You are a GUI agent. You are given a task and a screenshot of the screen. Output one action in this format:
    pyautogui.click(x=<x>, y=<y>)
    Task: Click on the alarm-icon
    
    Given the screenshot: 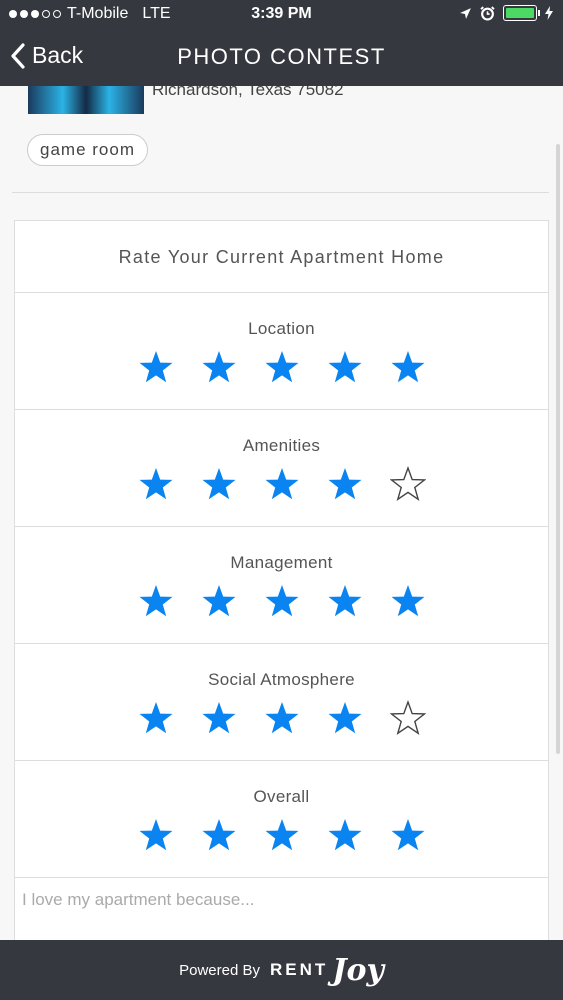 What is the action you would take?
    pyautogui.click(x=487, y=12)
    